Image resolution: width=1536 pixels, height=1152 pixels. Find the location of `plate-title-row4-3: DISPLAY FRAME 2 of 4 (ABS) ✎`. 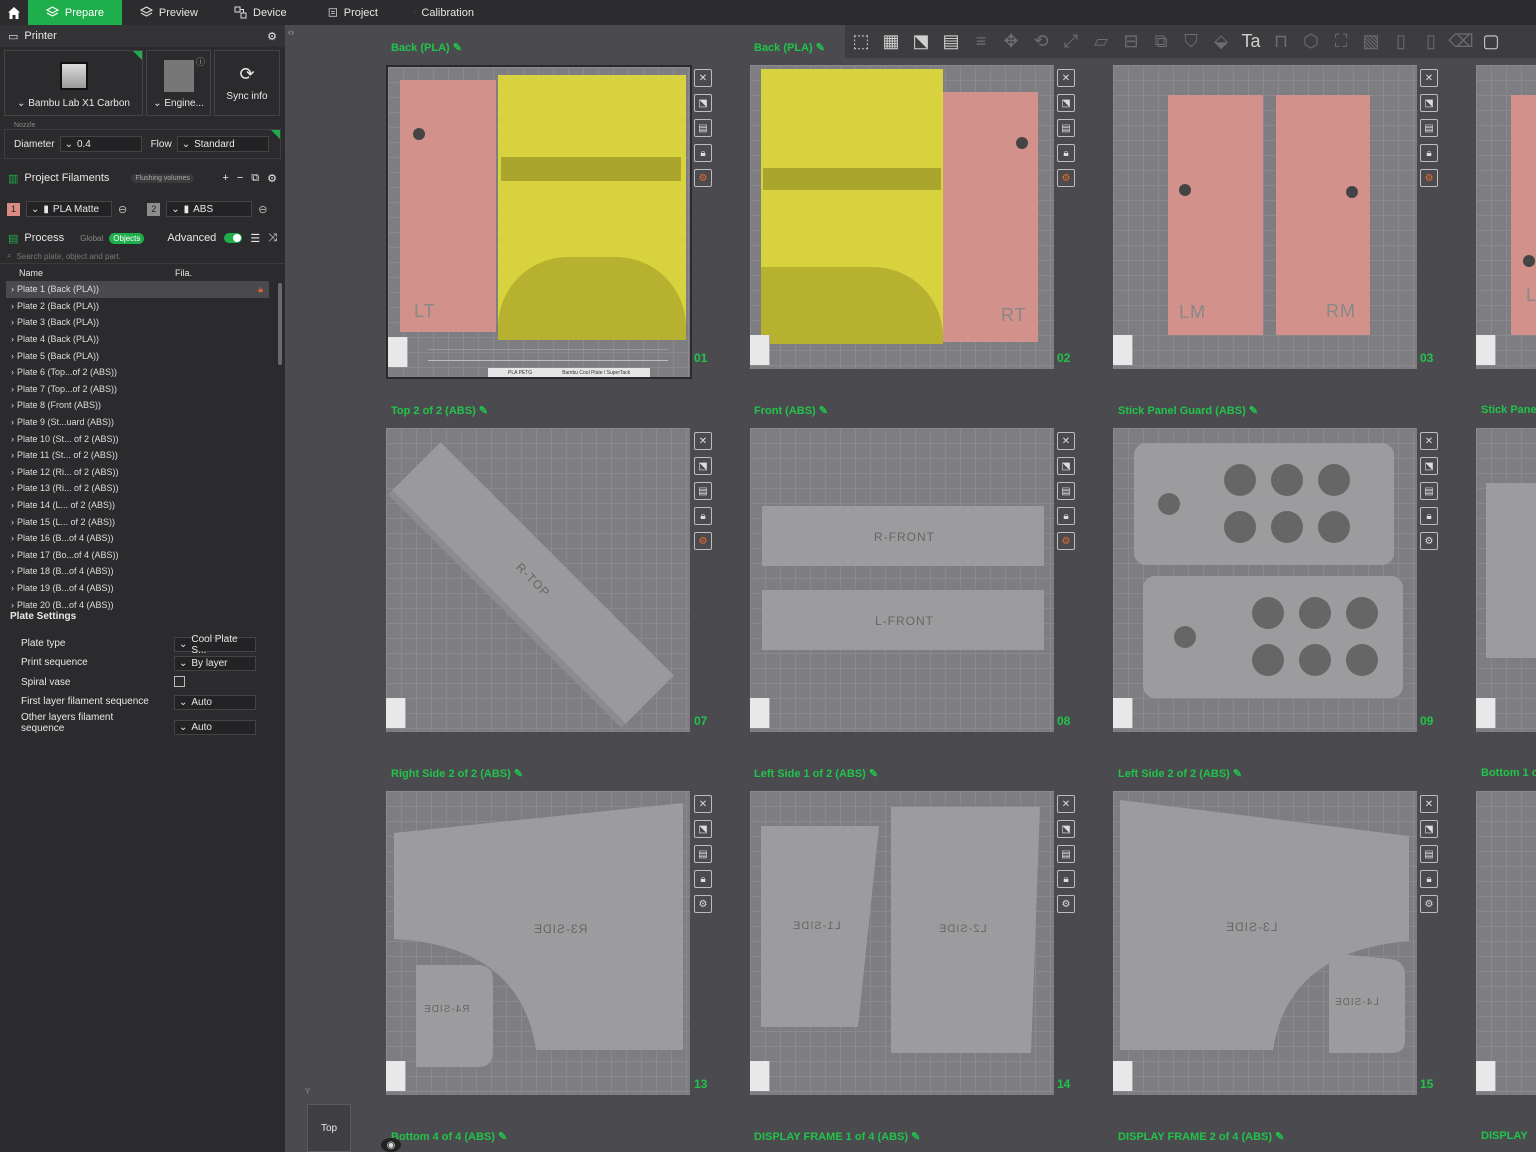

plate-title-row4-3: DISPLAY FRAME 2 of 4 (ABS) ✎ is located at coordinates (1201, 1136).